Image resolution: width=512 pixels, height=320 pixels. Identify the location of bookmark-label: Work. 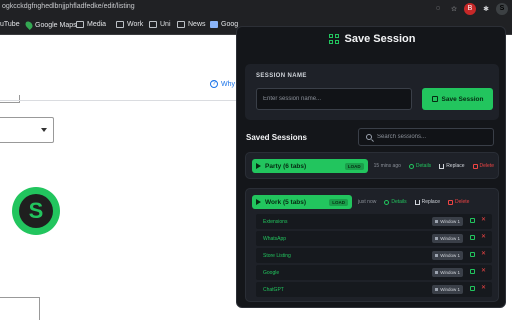
(135, 24).